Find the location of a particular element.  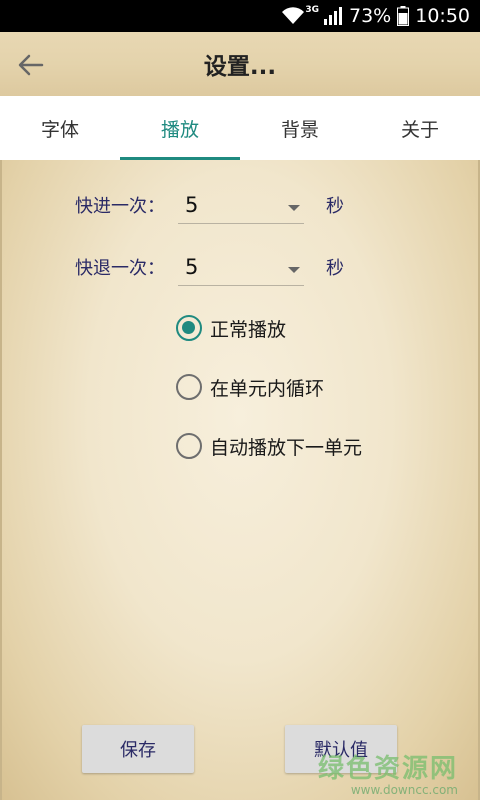

wifi-icon is located at coordinates (293, 16).